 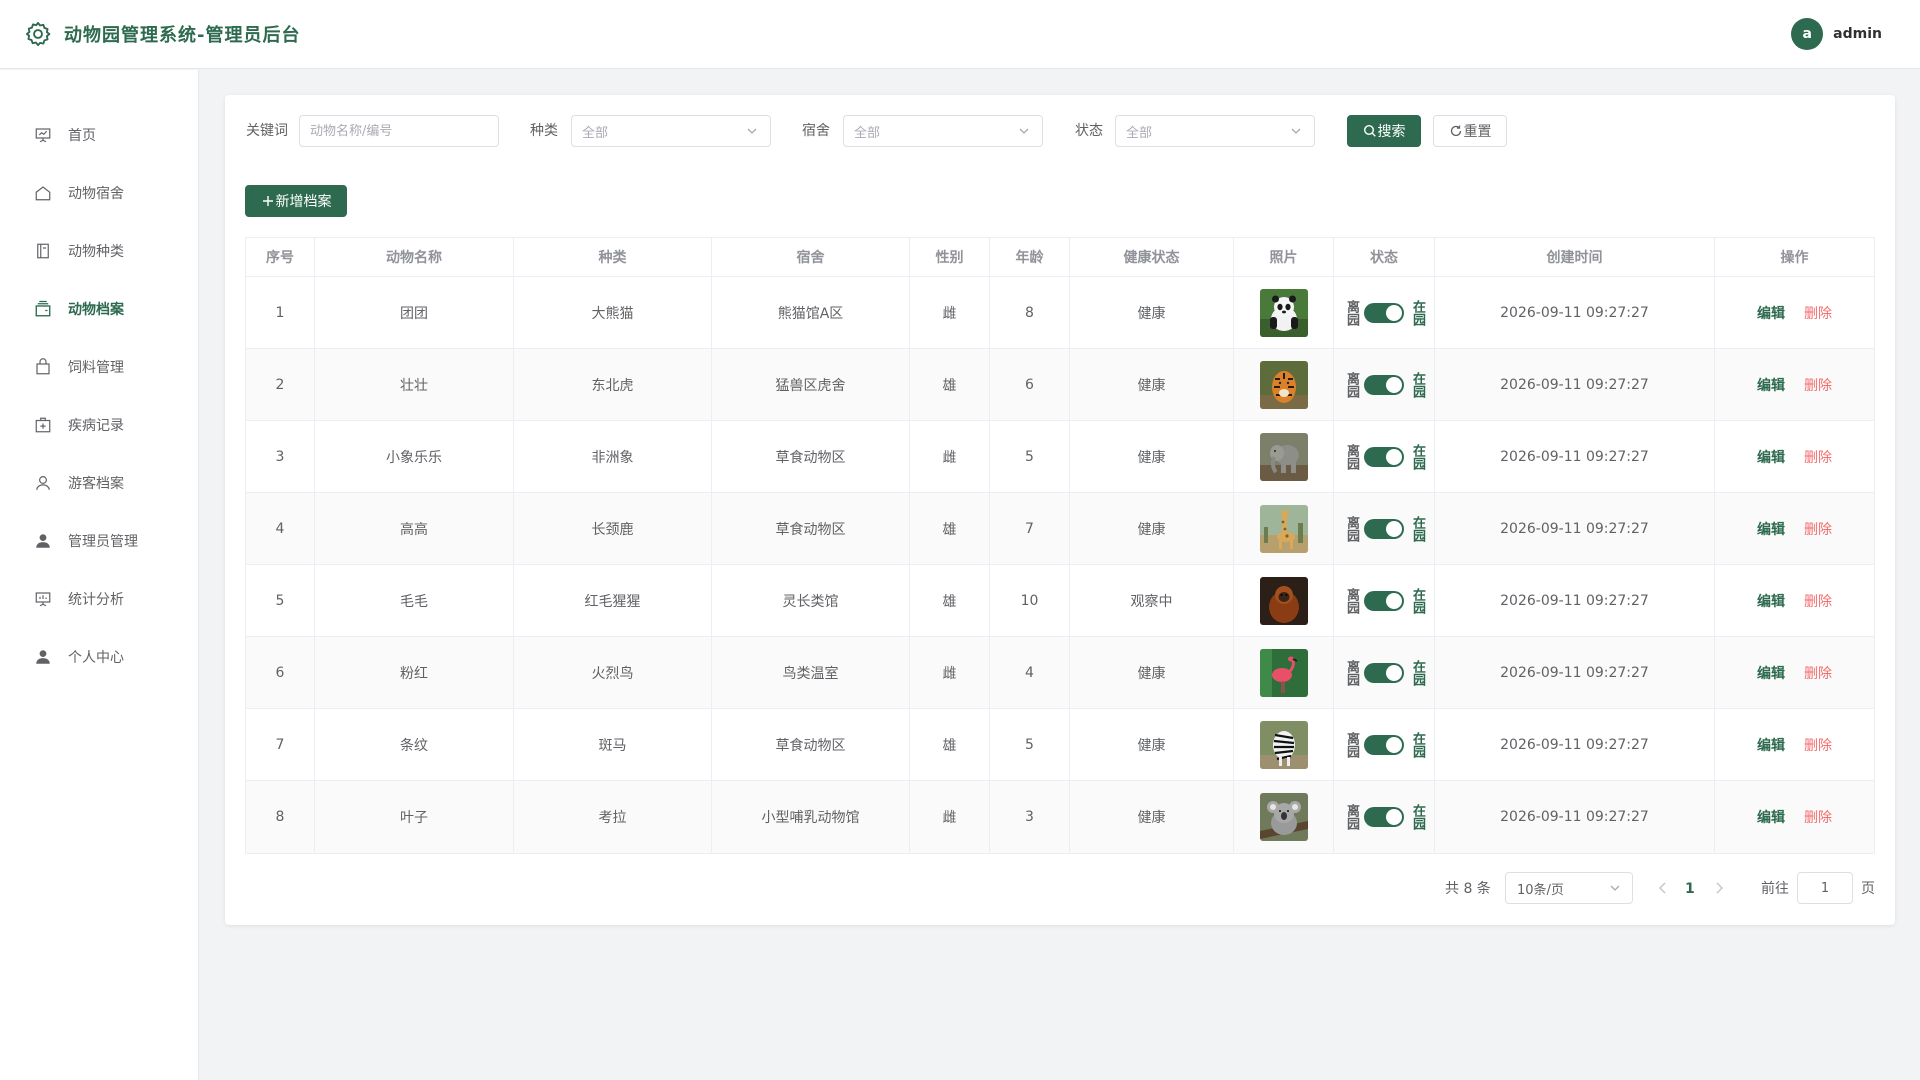 I want to click on table-cell: 2026-09-11 09:27:27, so click(x=1575, y=312).